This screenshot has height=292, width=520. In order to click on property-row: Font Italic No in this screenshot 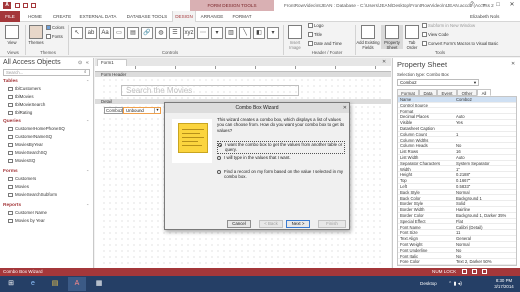, I will do `click(457, 257)`.